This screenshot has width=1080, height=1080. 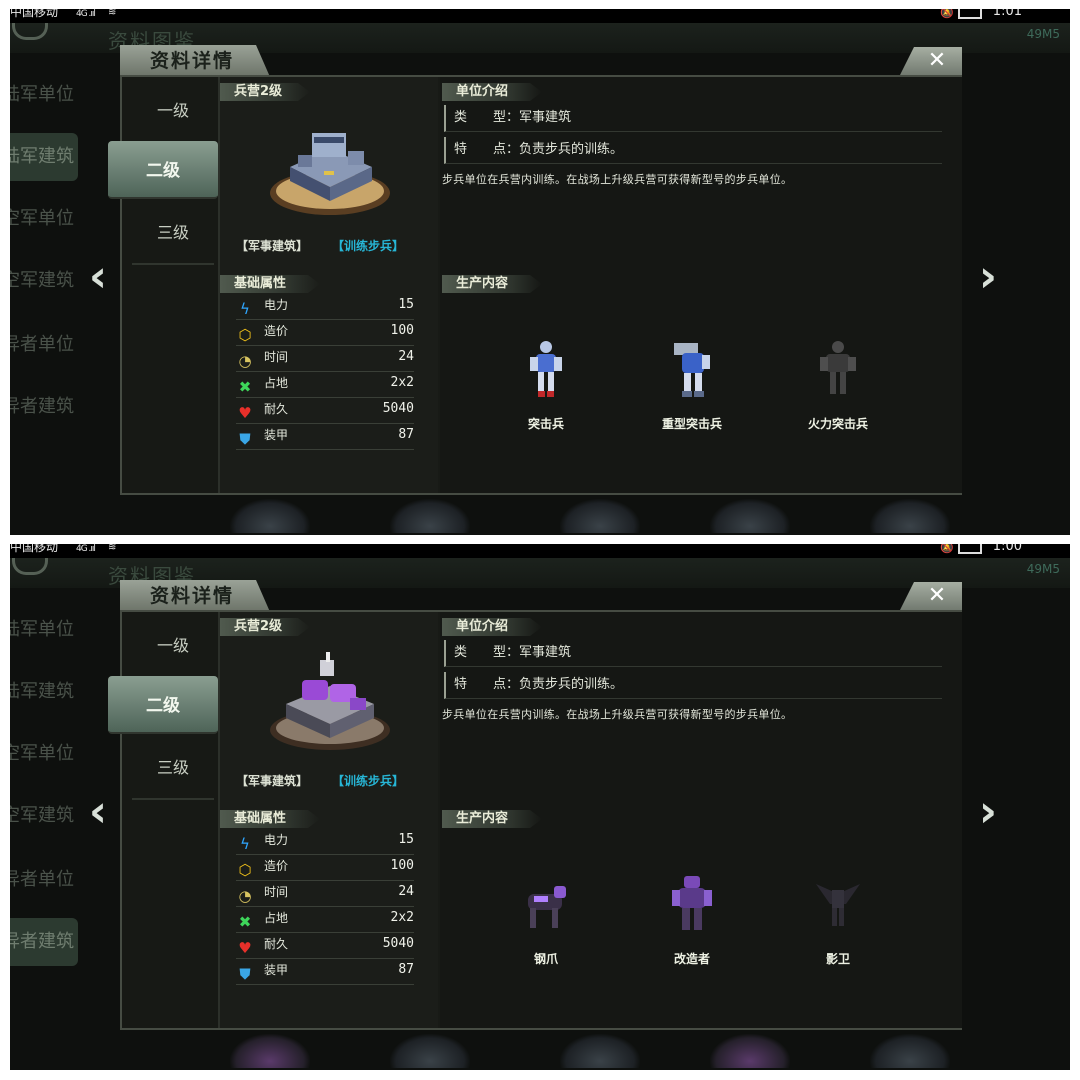 I want to click on attr-row-durability: ♥ 耐久 5040, so click(x=325, y=946).